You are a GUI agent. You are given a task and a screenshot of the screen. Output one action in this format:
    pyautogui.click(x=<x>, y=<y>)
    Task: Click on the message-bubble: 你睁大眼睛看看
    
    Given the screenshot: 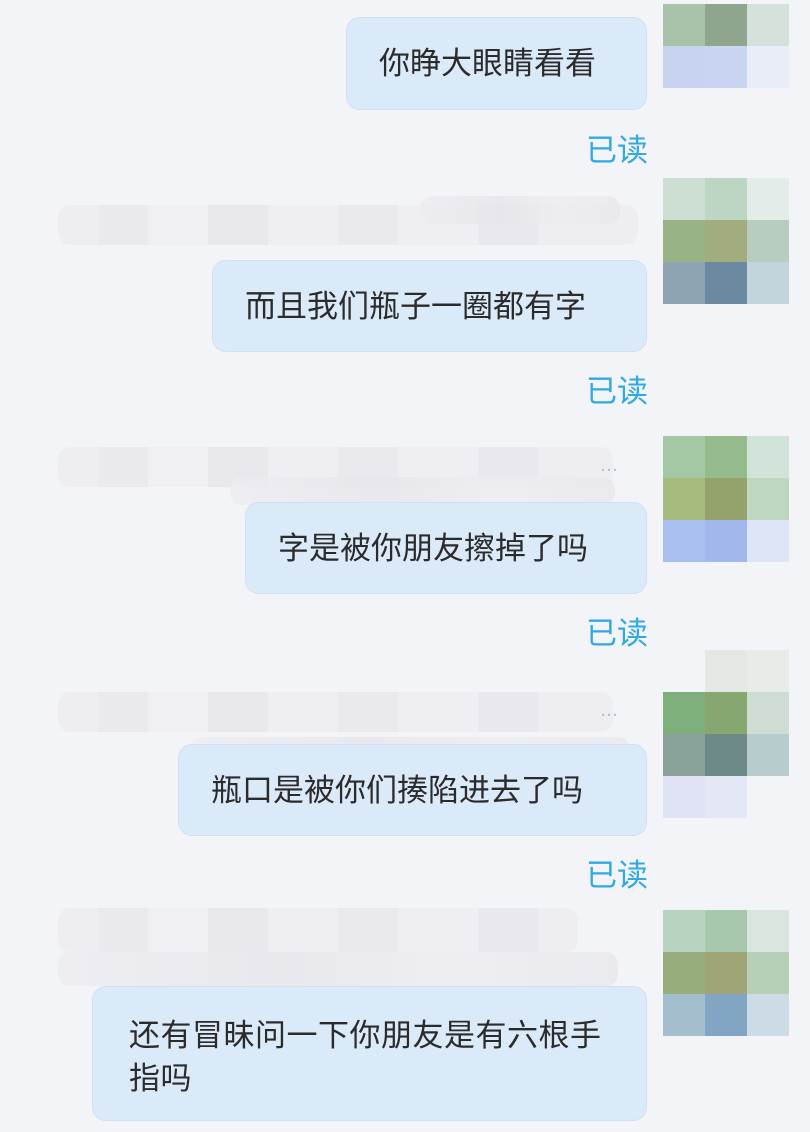 What is the action you would take?
    pyautogui.click(x=496, y=63)
    